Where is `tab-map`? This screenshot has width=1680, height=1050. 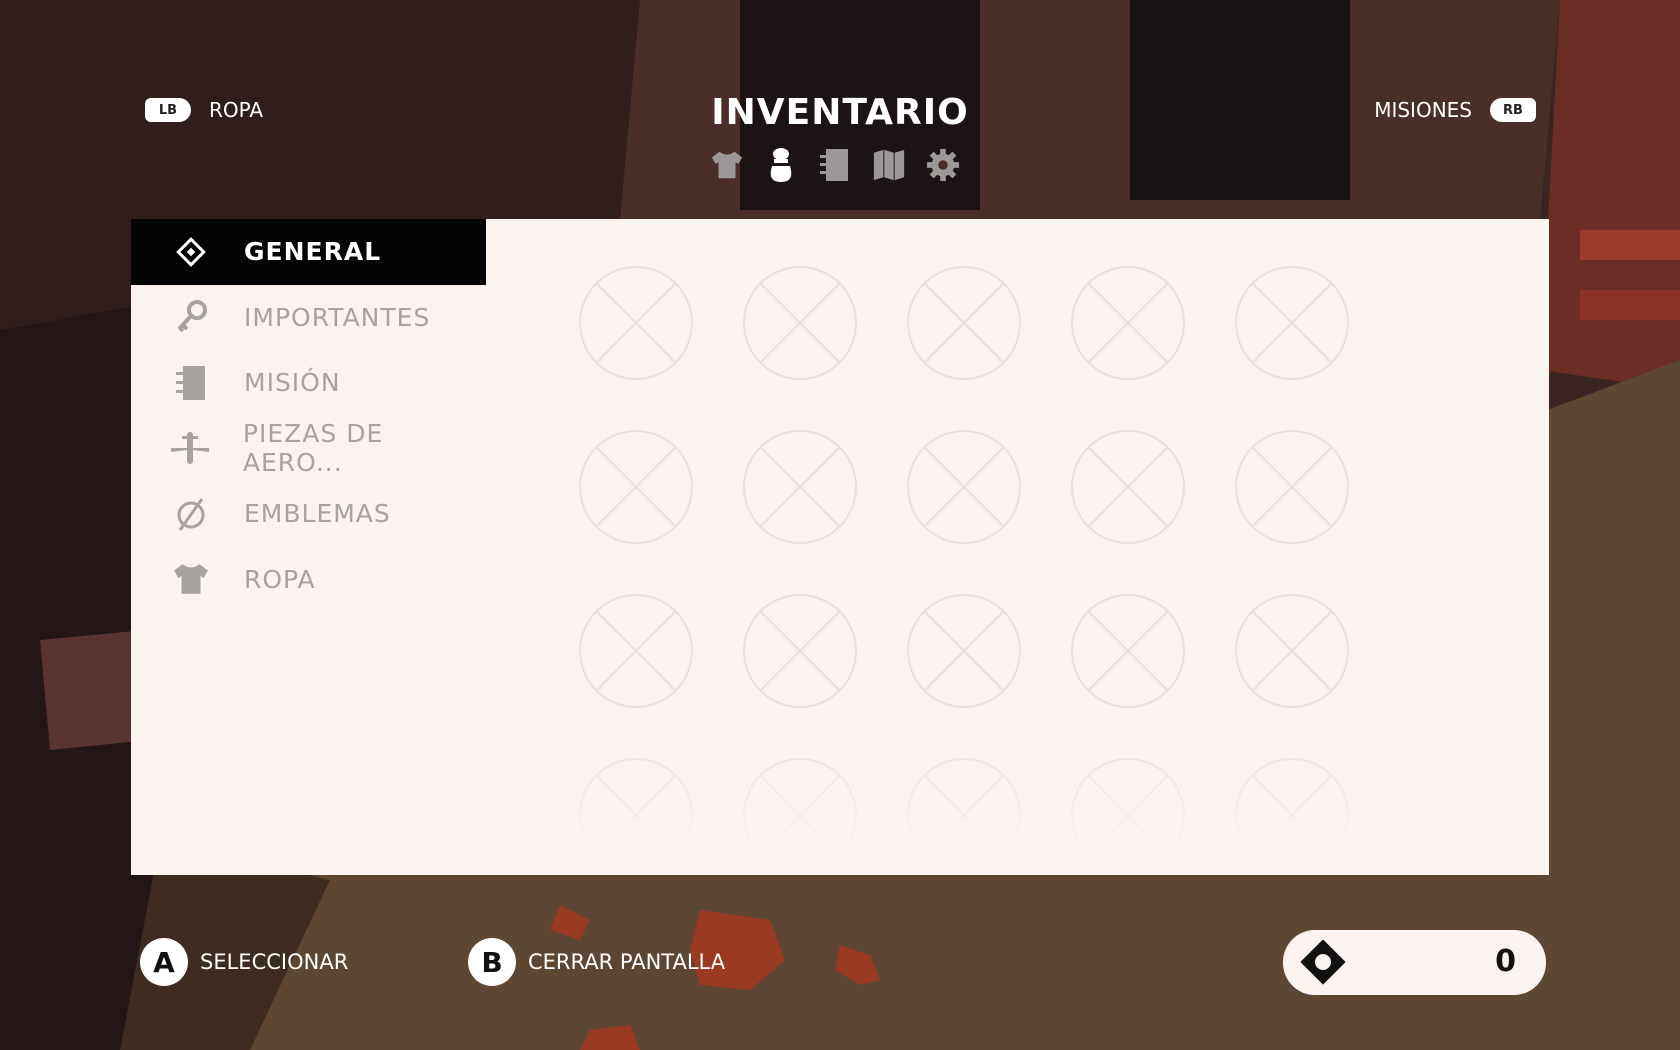
tab-map is located at coordinates (889, 165).